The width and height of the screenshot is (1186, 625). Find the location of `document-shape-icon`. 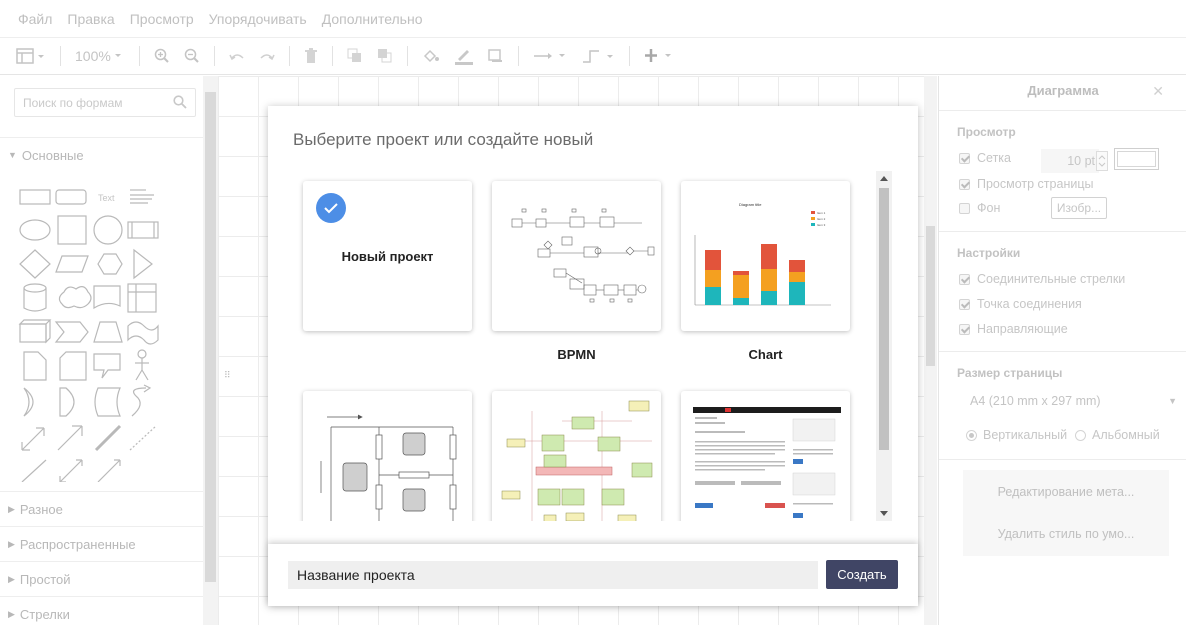

document-shape-icon is located at coordinates (107, 297).